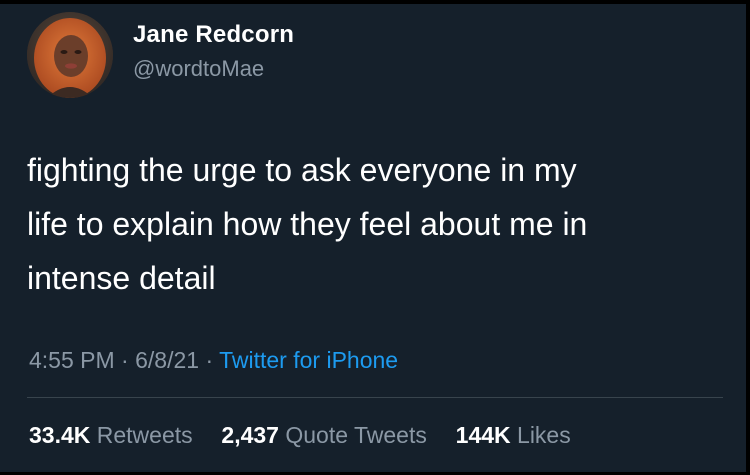 This screenshot has height=475, width=750. I want to click on display-name: Jane Redcorn, so click(213, 35).